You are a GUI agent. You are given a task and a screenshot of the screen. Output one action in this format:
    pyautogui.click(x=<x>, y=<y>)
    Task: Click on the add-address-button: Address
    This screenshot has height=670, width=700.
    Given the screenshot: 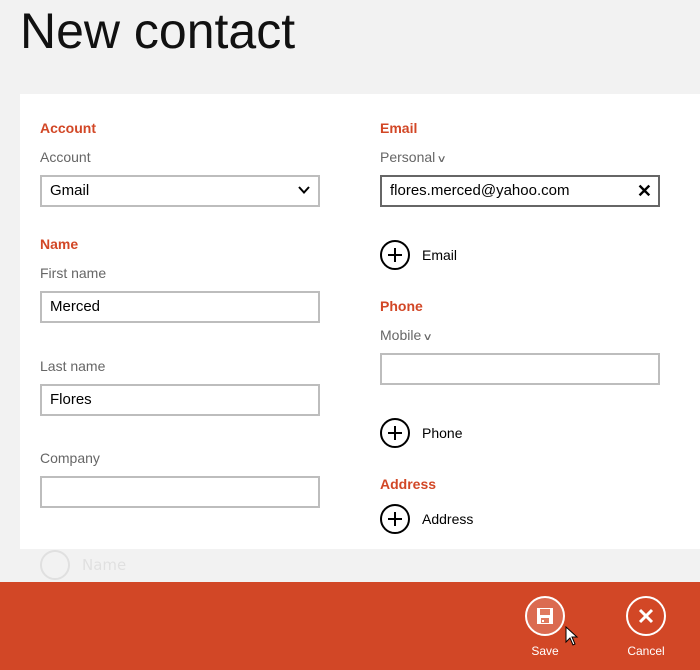 What is the action you would take?
    pyautogui.click(x=426, y=519)
    